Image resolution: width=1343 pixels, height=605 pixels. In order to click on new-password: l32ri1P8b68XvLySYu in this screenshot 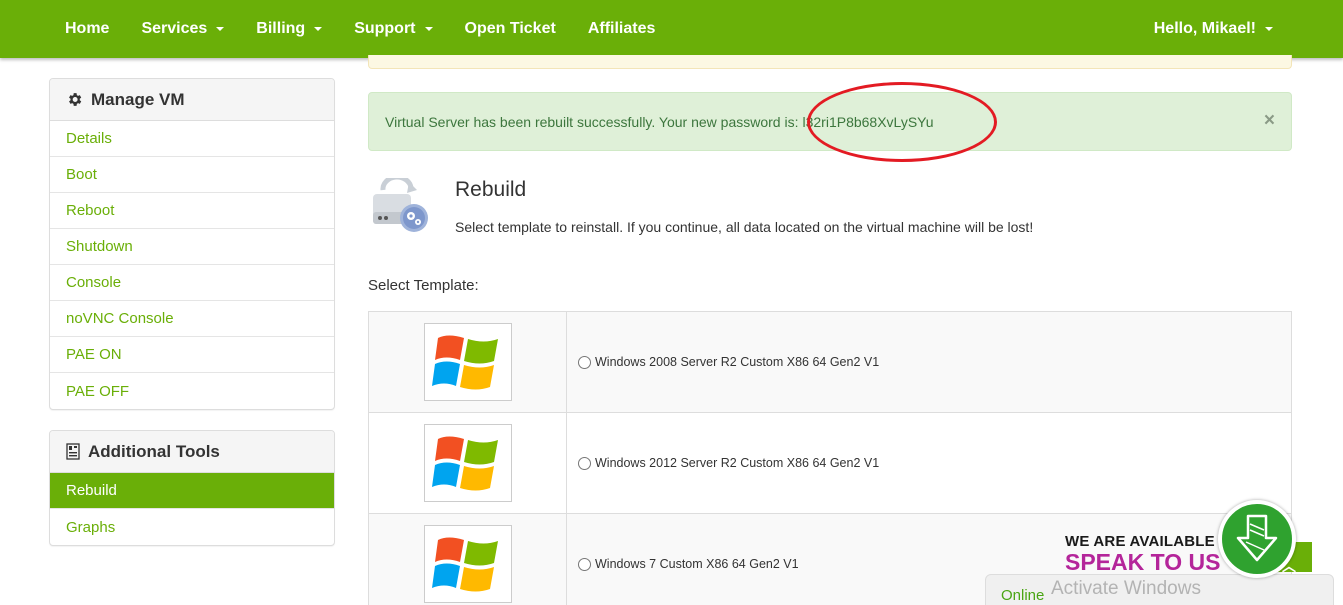, I will do `click(868, 121)`.